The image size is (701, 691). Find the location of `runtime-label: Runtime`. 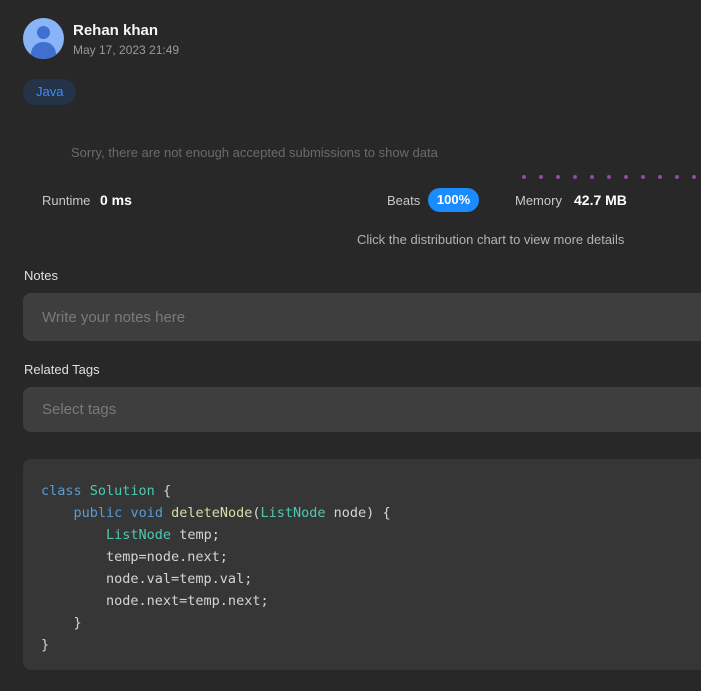

runtime-label: Runtime is located at coordinates (66, 200).